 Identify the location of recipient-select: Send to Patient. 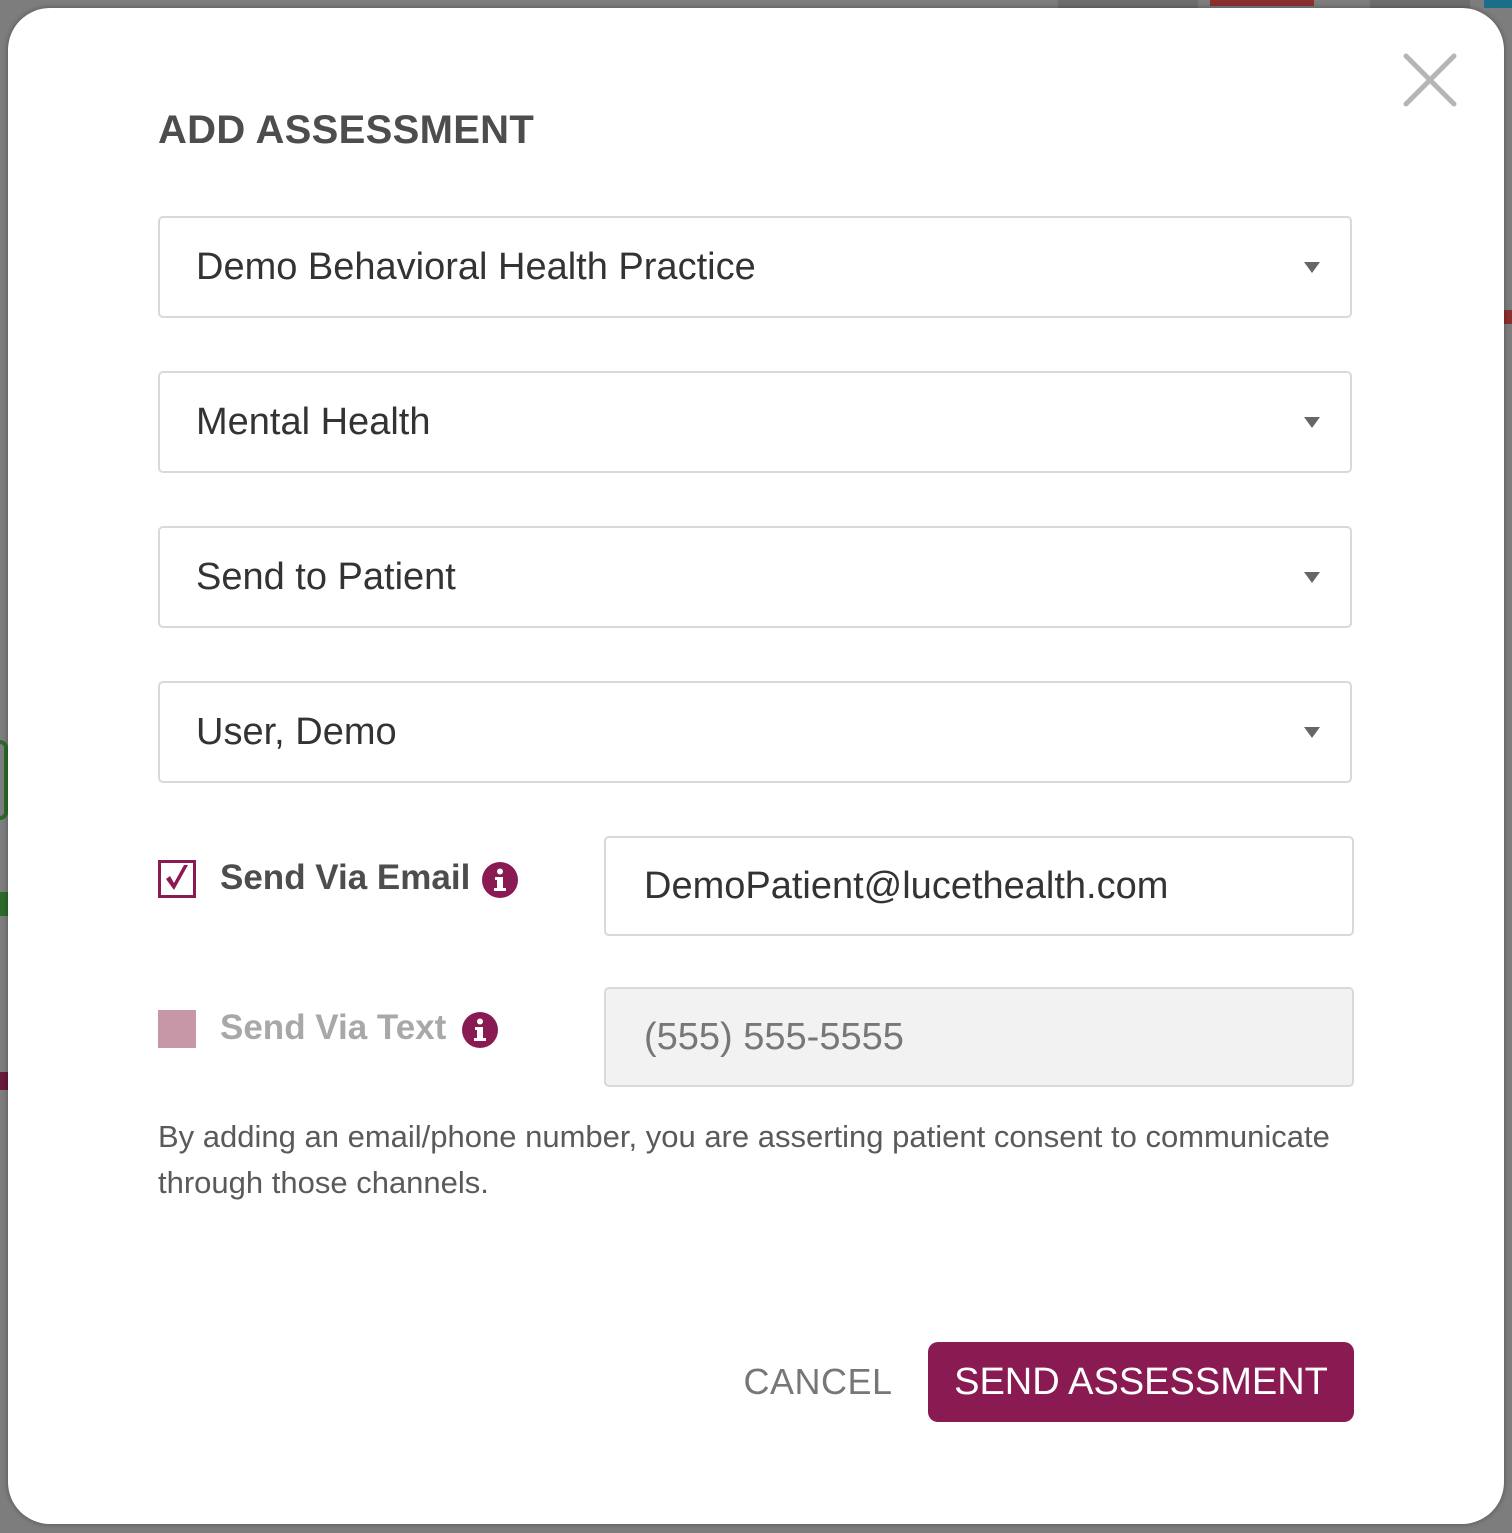
(755, 577).